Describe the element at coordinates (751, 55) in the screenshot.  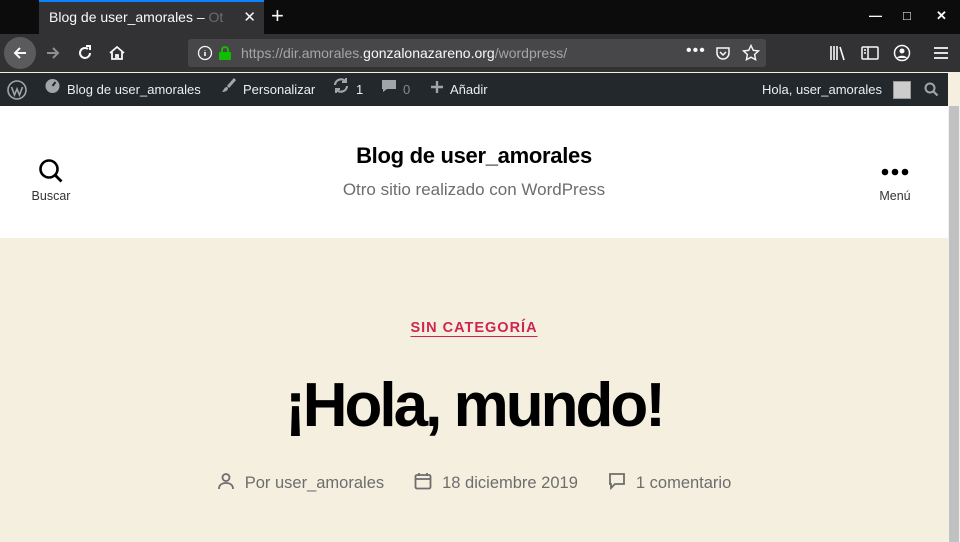
I see `bookmark-star-icon` at that location.